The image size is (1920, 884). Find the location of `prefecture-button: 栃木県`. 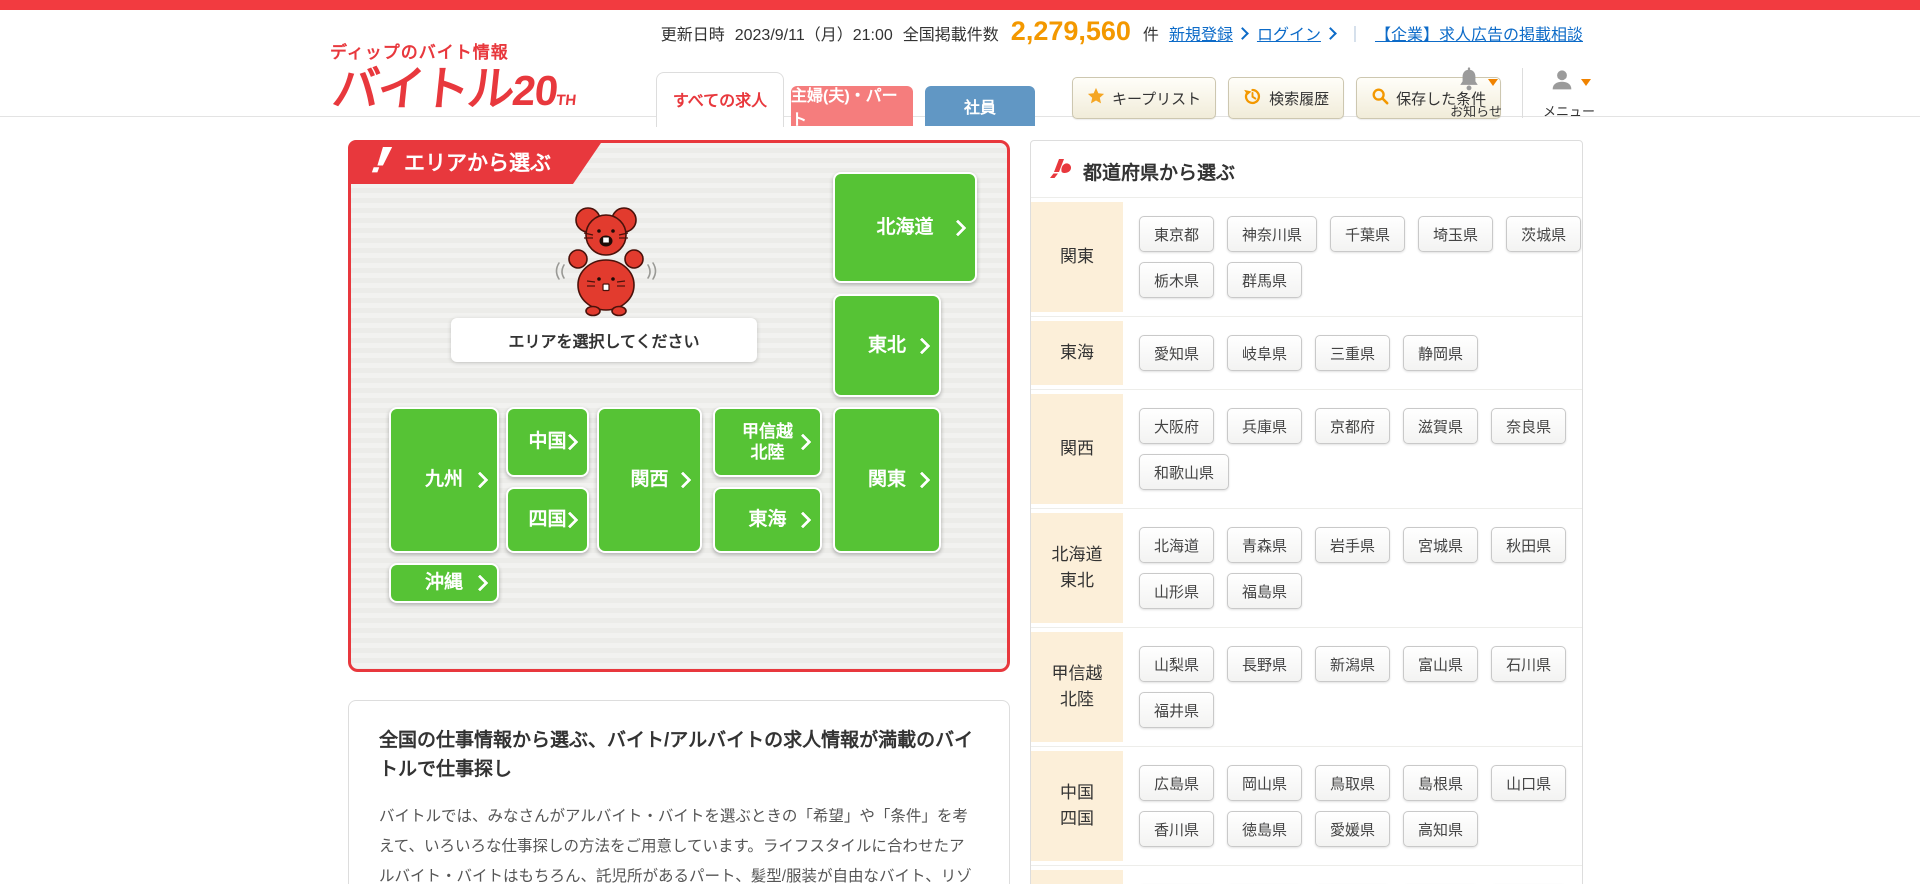

prefecture-button: 栃木県 is located at coordinates (1177, 280).